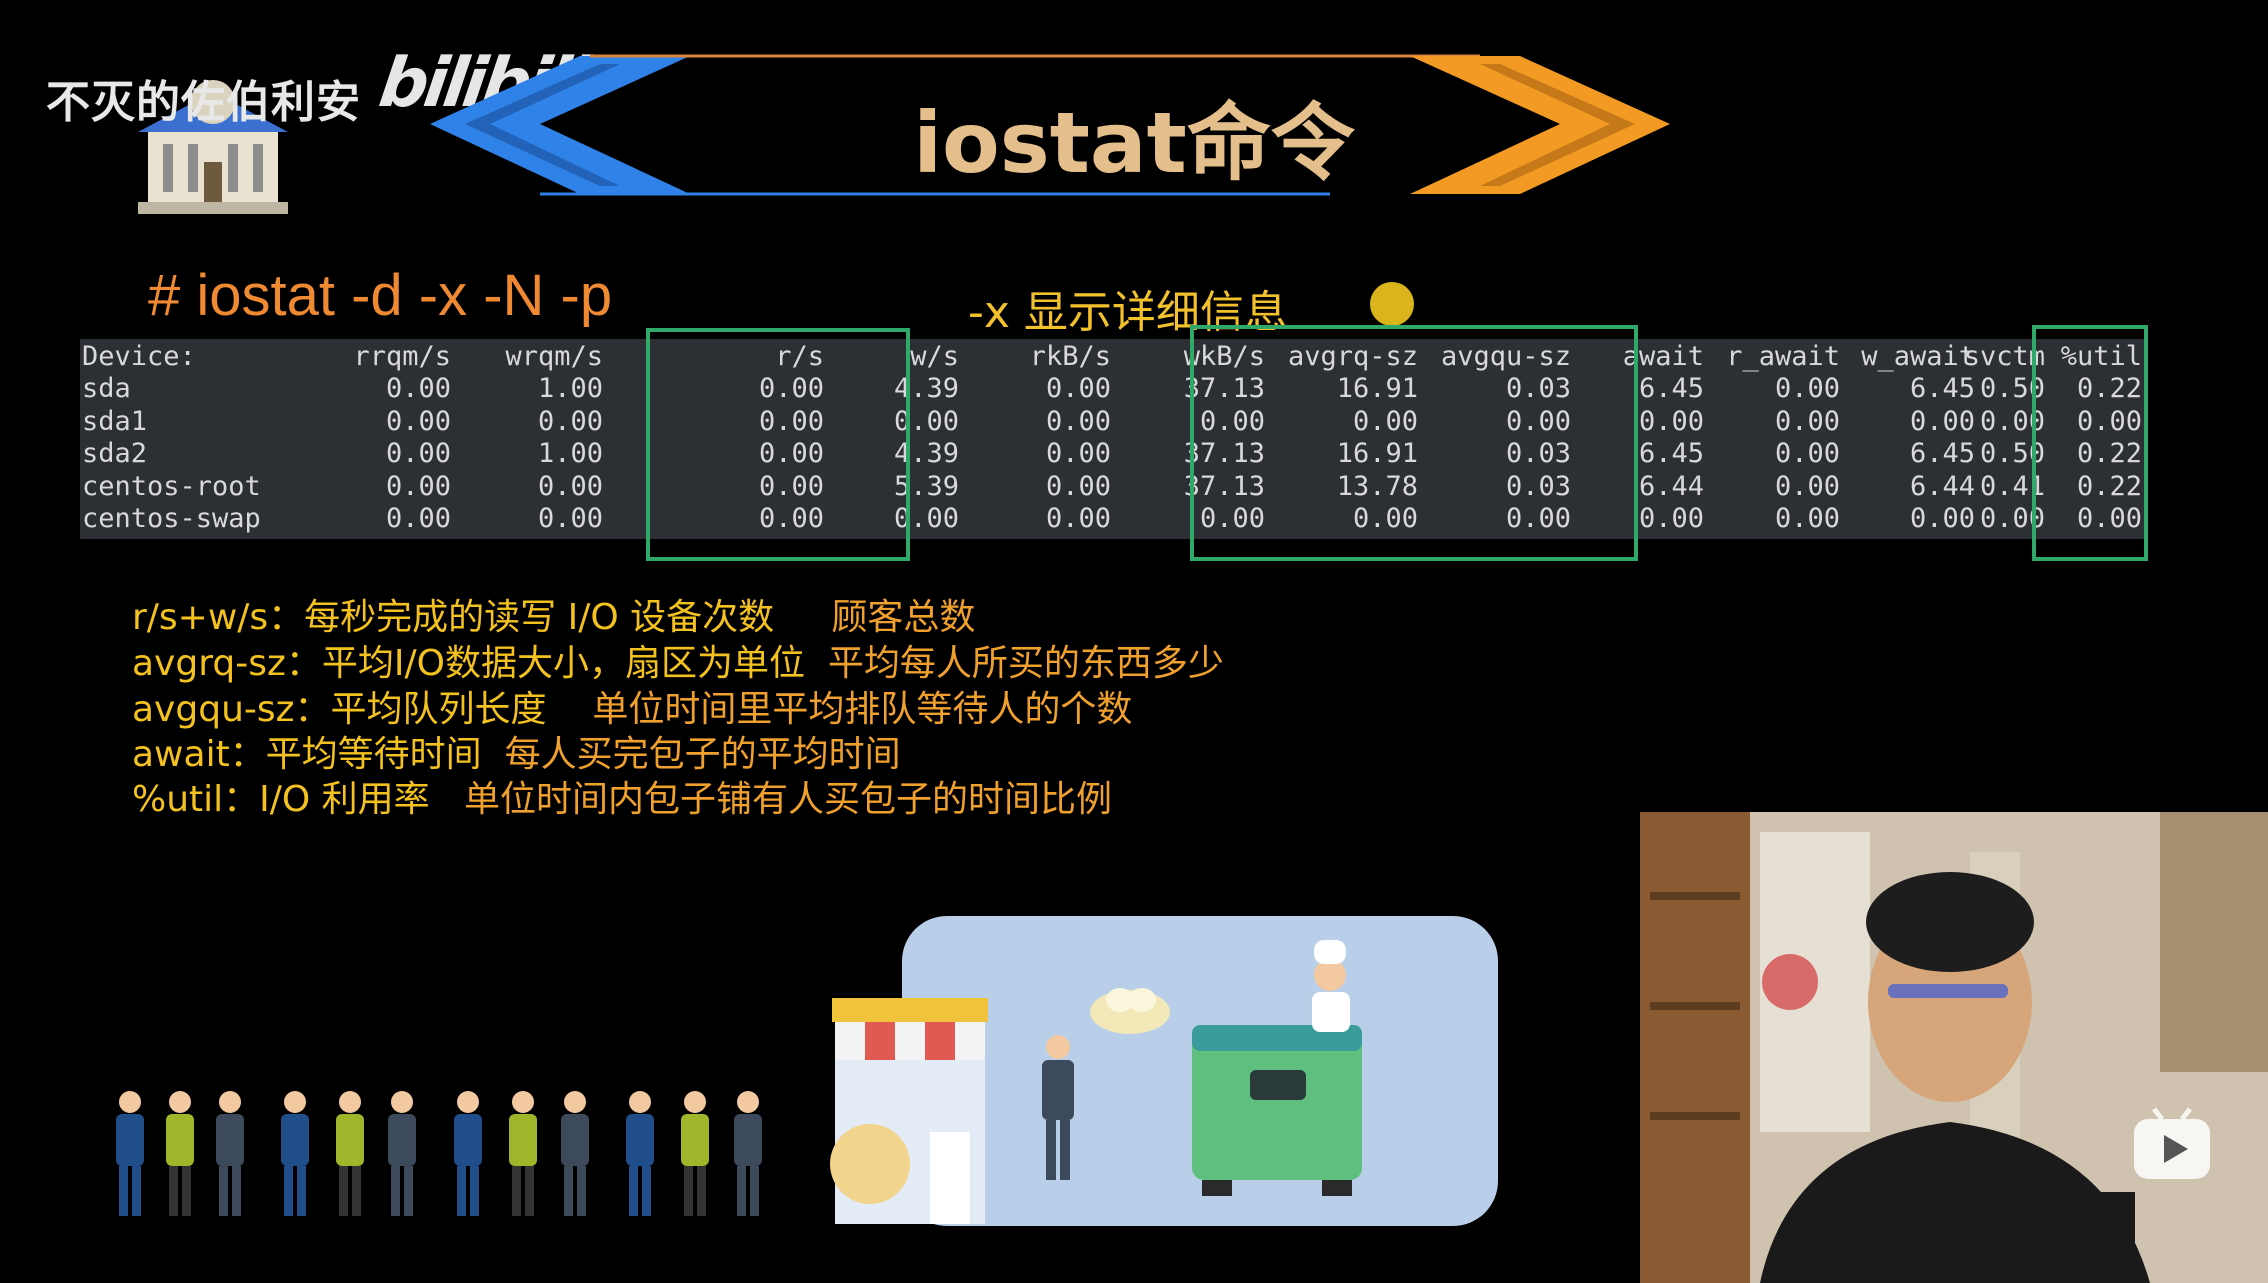  Describe the element at coordinates (115, 453) in the screenshot. I see `device-name: sda2` at that location.